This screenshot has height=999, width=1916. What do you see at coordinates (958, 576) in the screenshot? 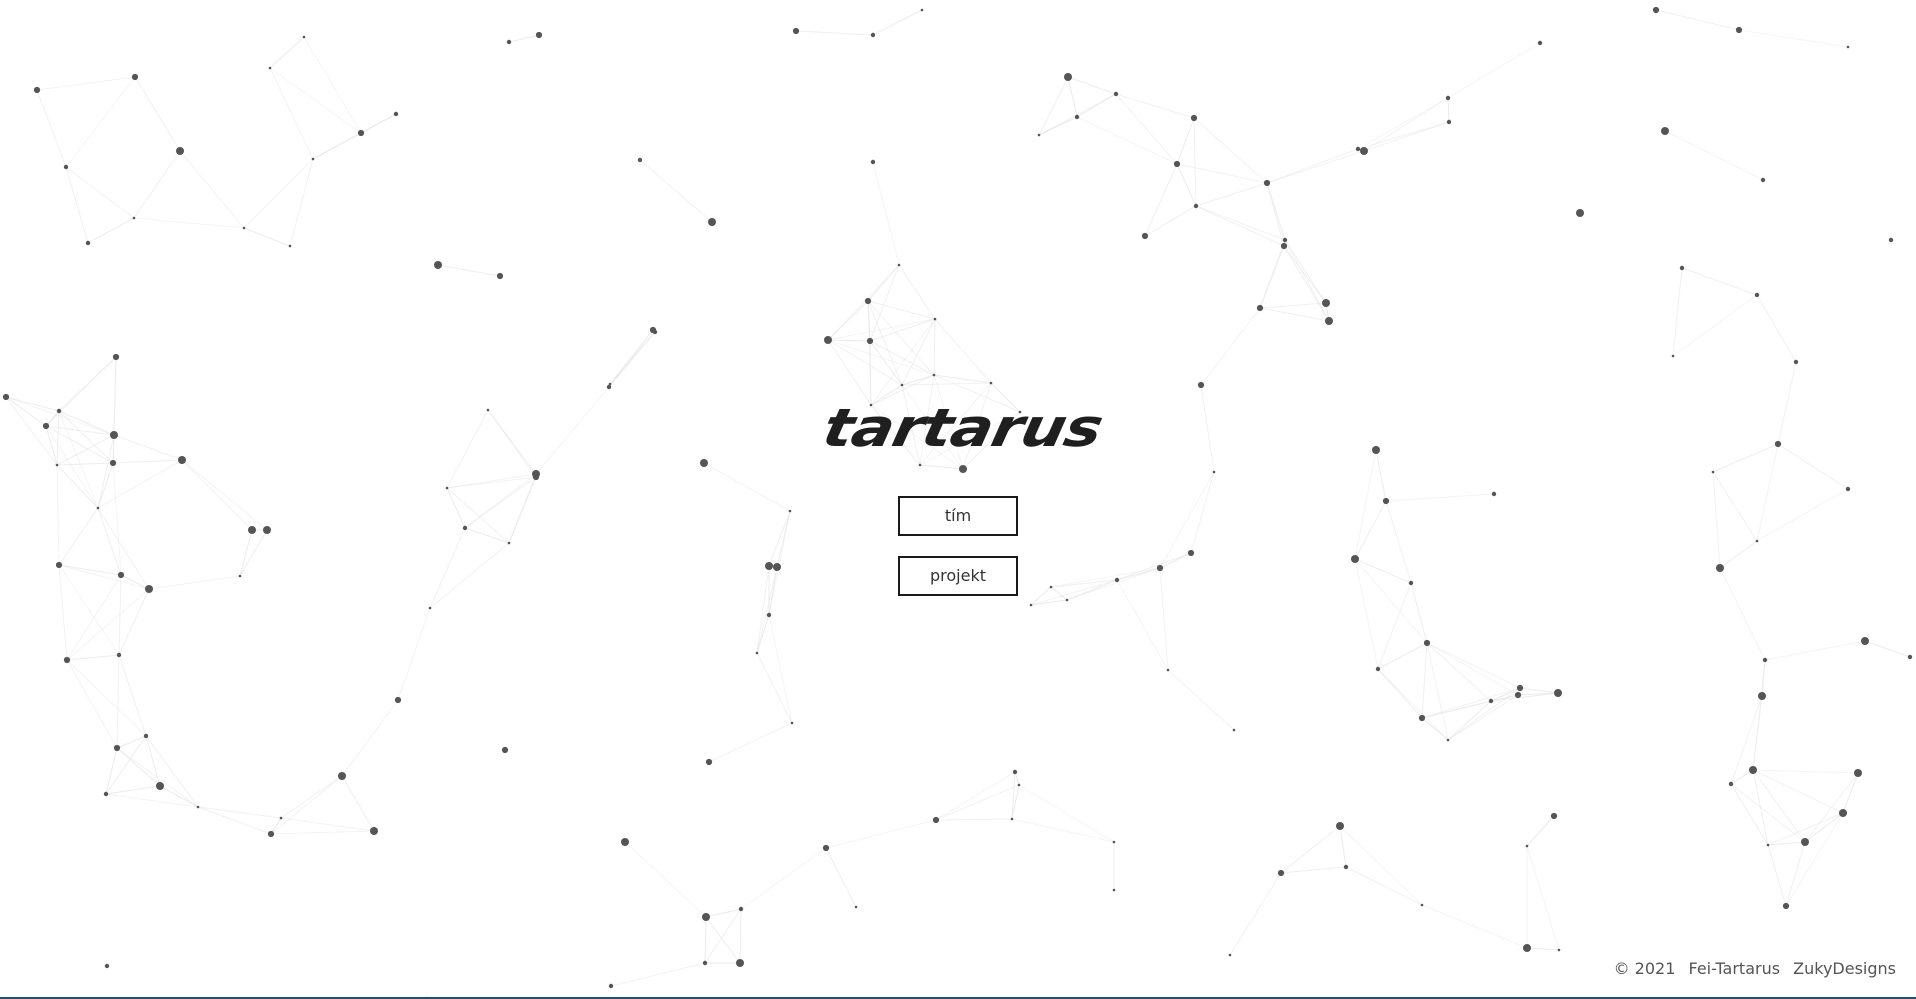
I see `project-button: projekt` at bounding box center [958, 576].